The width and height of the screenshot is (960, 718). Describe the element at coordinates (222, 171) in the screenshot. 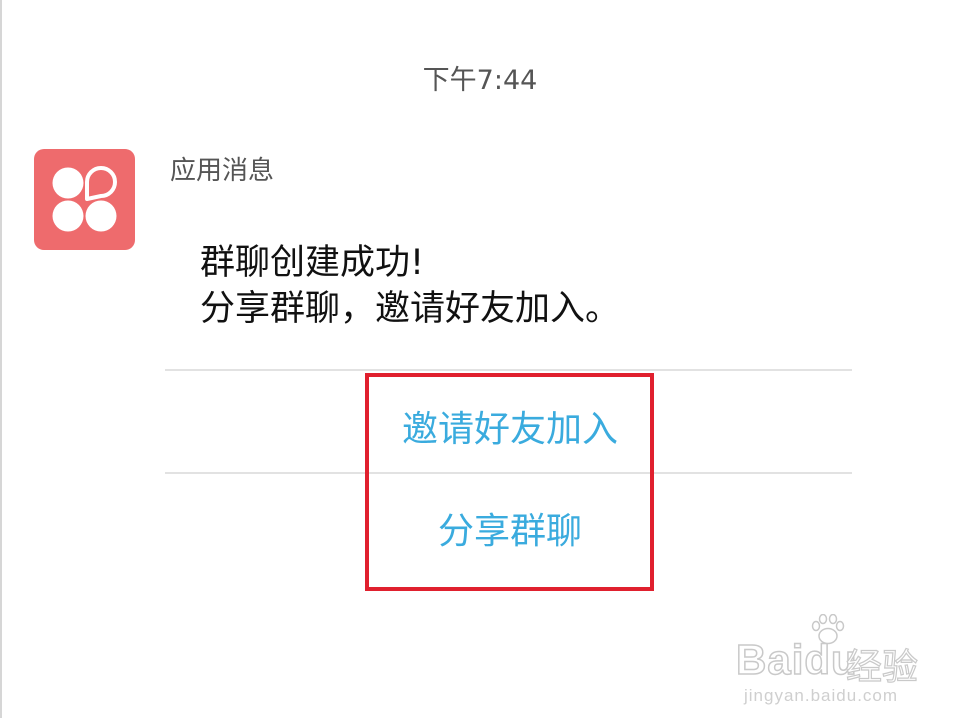

I see `sender-name: 应用消息` at that location.